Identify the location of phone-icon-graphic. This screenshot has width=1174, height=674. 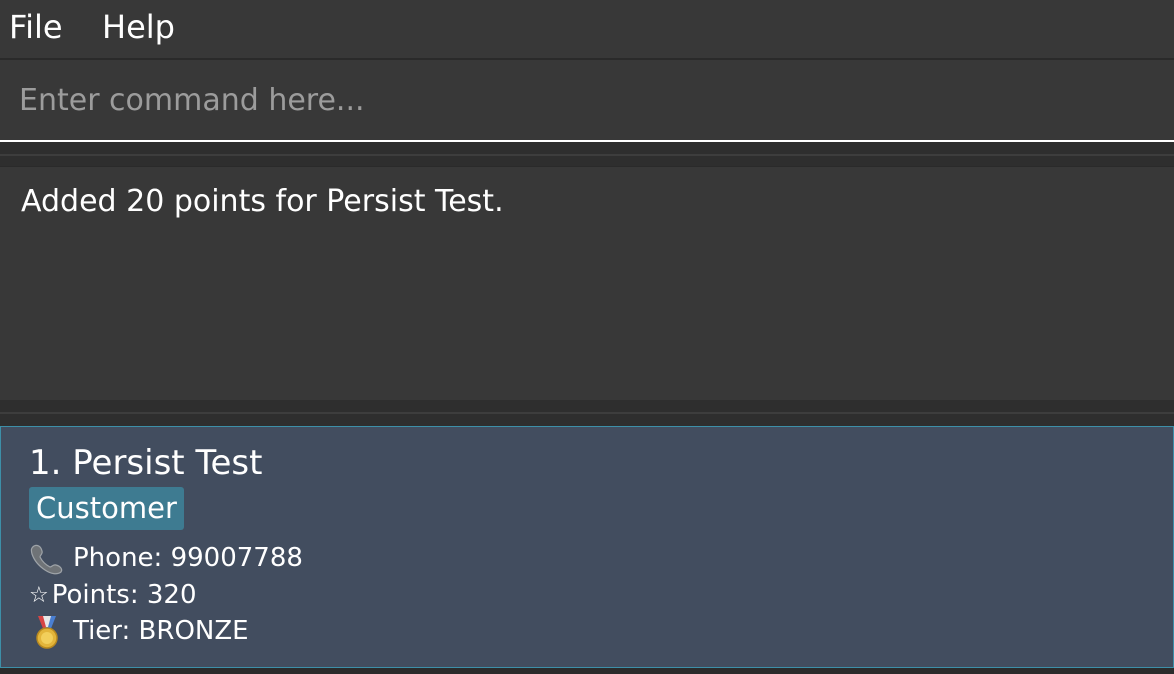
(46, 559).